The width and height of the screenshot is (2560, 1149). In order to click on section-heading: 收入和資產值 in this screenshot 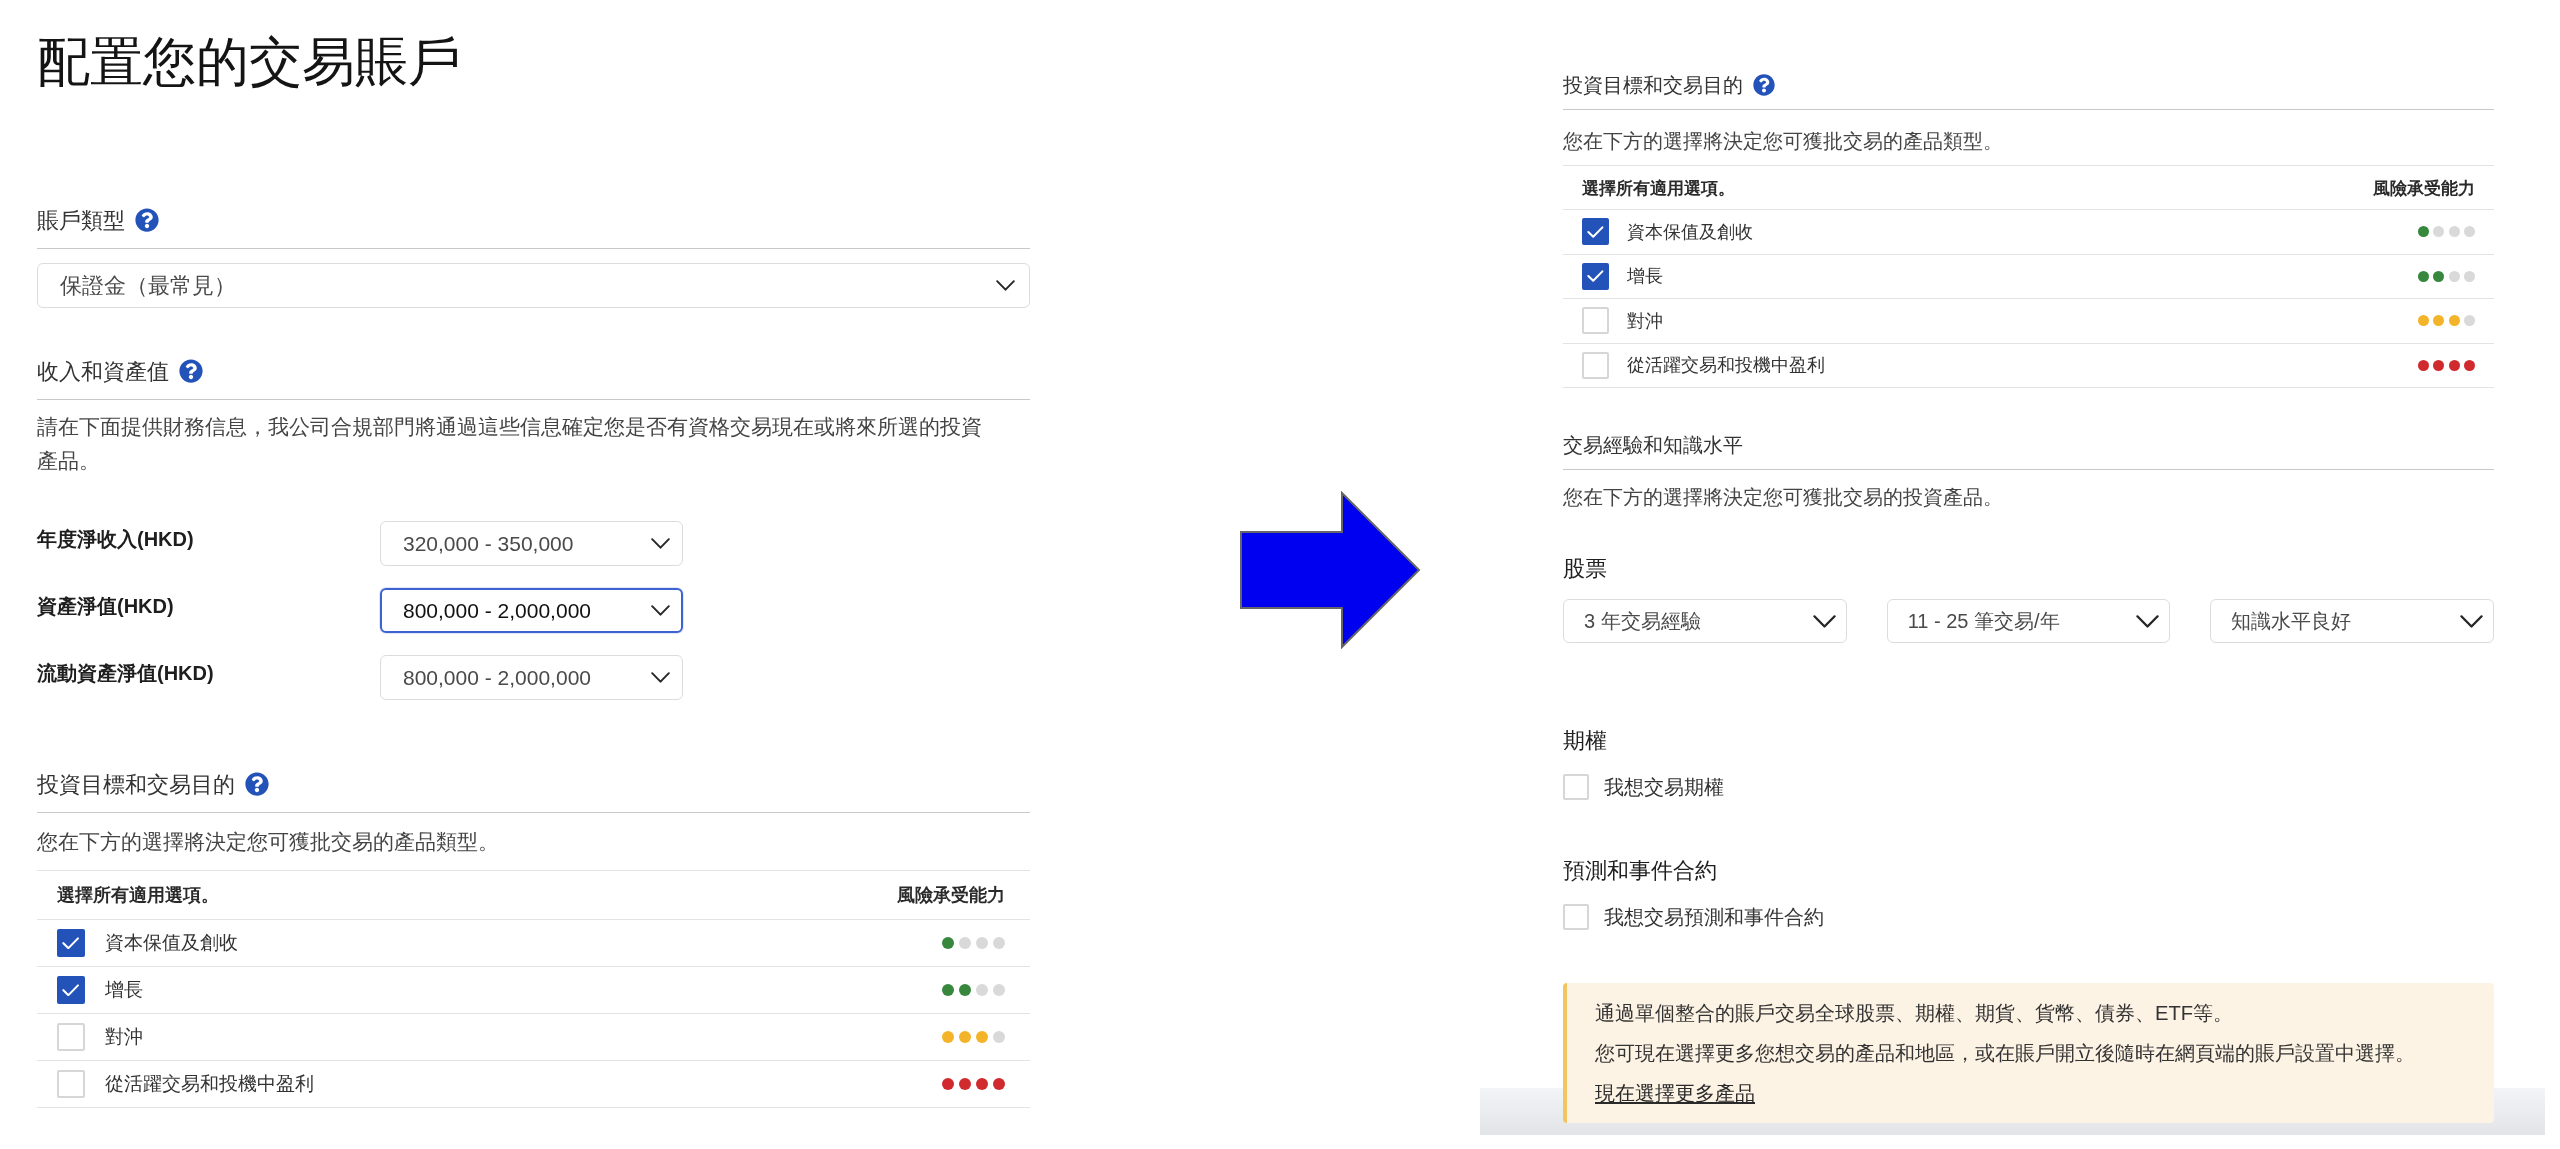, I will do `click(103, 372)`.